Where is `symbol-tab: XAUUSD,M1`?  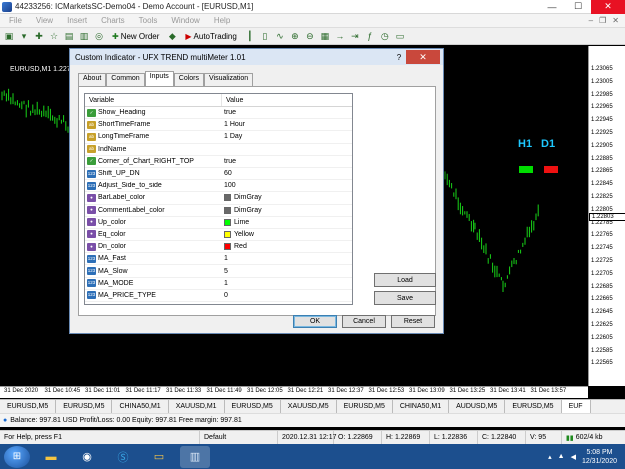
symbol-tab: XAUUSD,M1 is located at coordinates (197, 406).